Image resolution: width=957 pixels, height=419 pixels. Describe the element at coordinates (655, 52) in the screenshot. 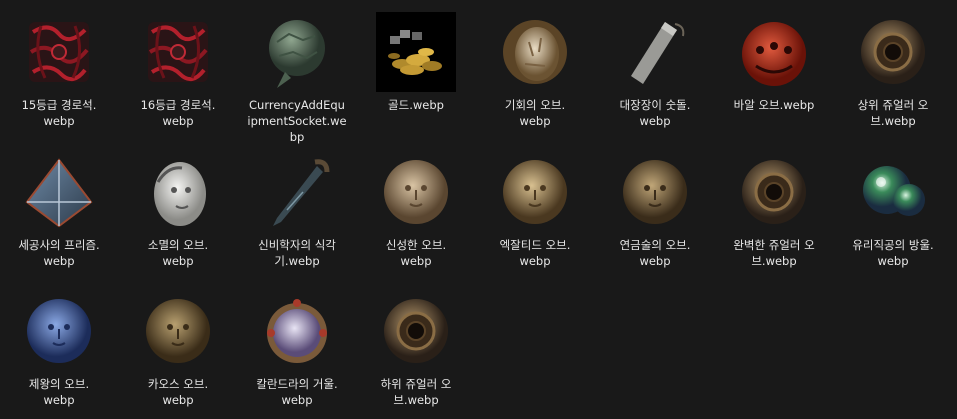

I see `whetstone-icon` at that location.